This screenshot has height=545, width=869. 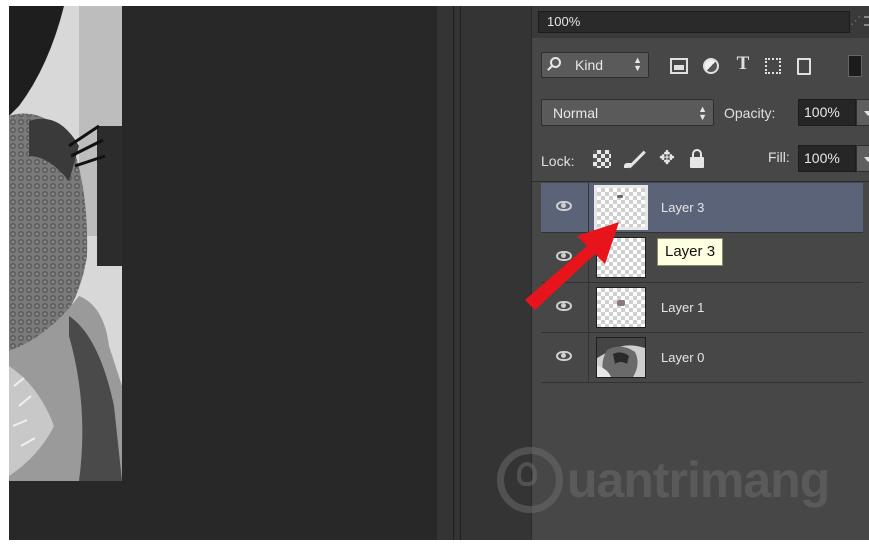 What do you see at coordinates (589, 65) in the screenshot?
I see `filter-kind-label: Kind` at bounding box center [589, 65].